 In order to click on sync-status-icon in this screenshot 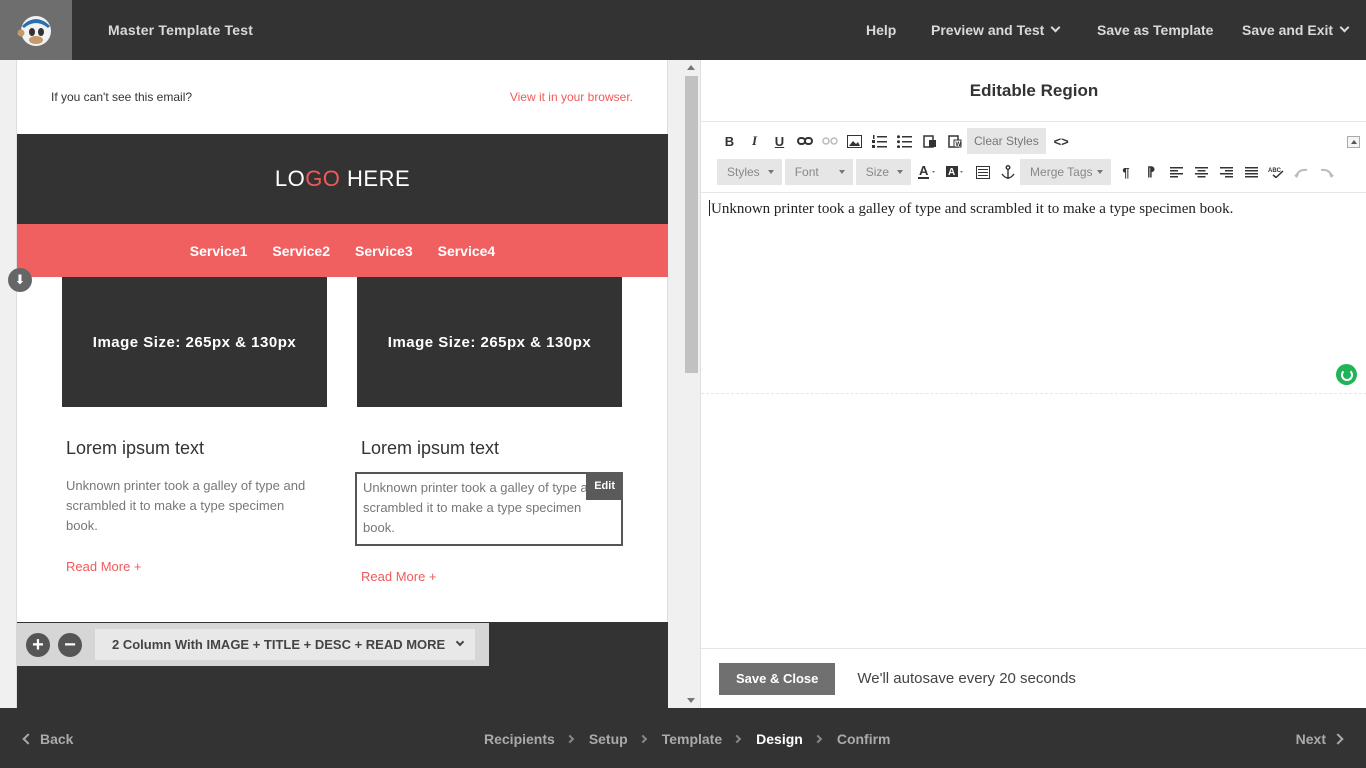, I will do `click(1346, 374)`.